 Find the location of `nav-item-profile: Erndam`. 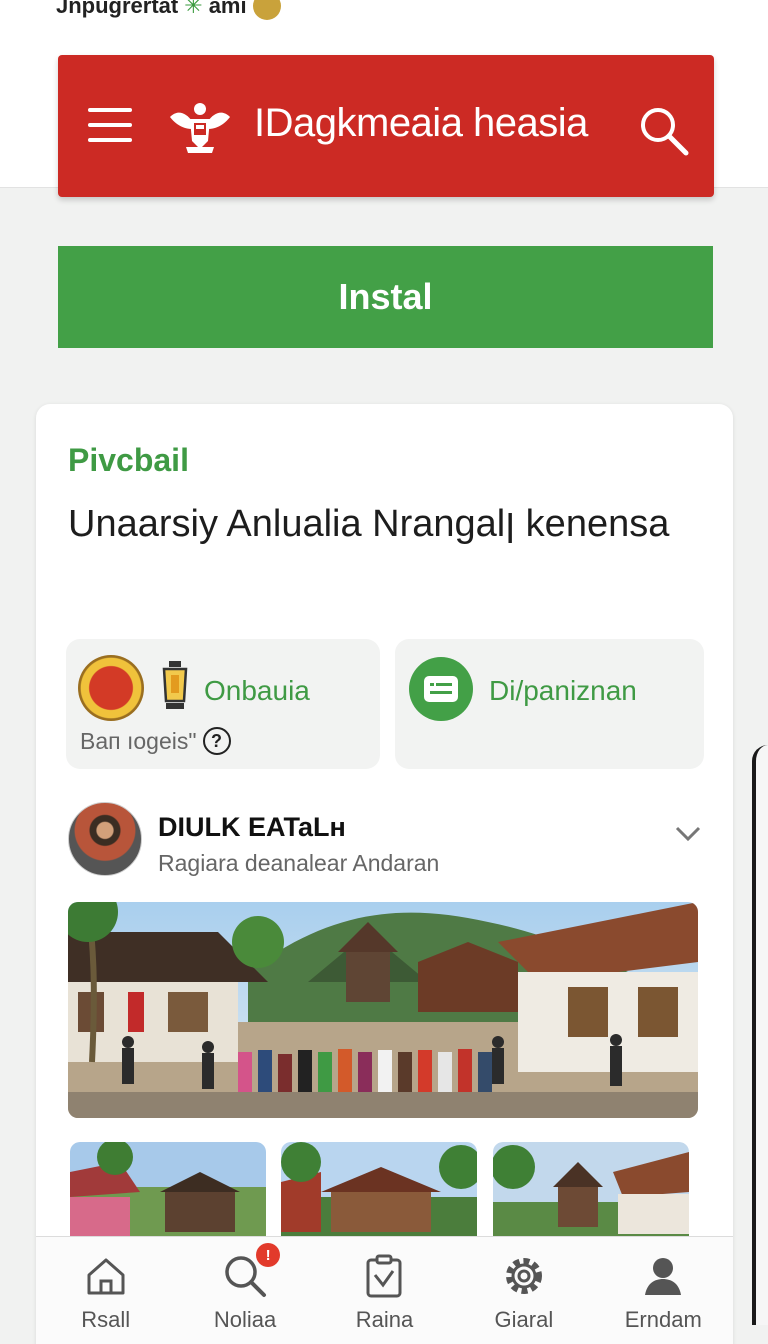

nav-item-profile: Erndam is located at coordinates (663, 1290).